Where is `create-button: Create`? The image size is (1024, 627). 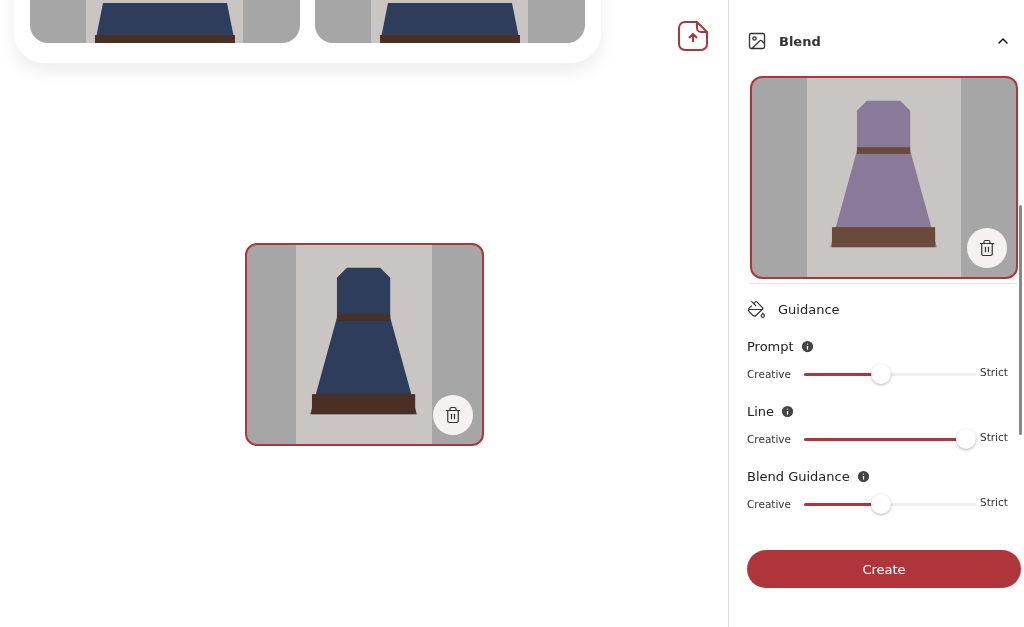 create-button: Create is located at coordinates (884, 569).